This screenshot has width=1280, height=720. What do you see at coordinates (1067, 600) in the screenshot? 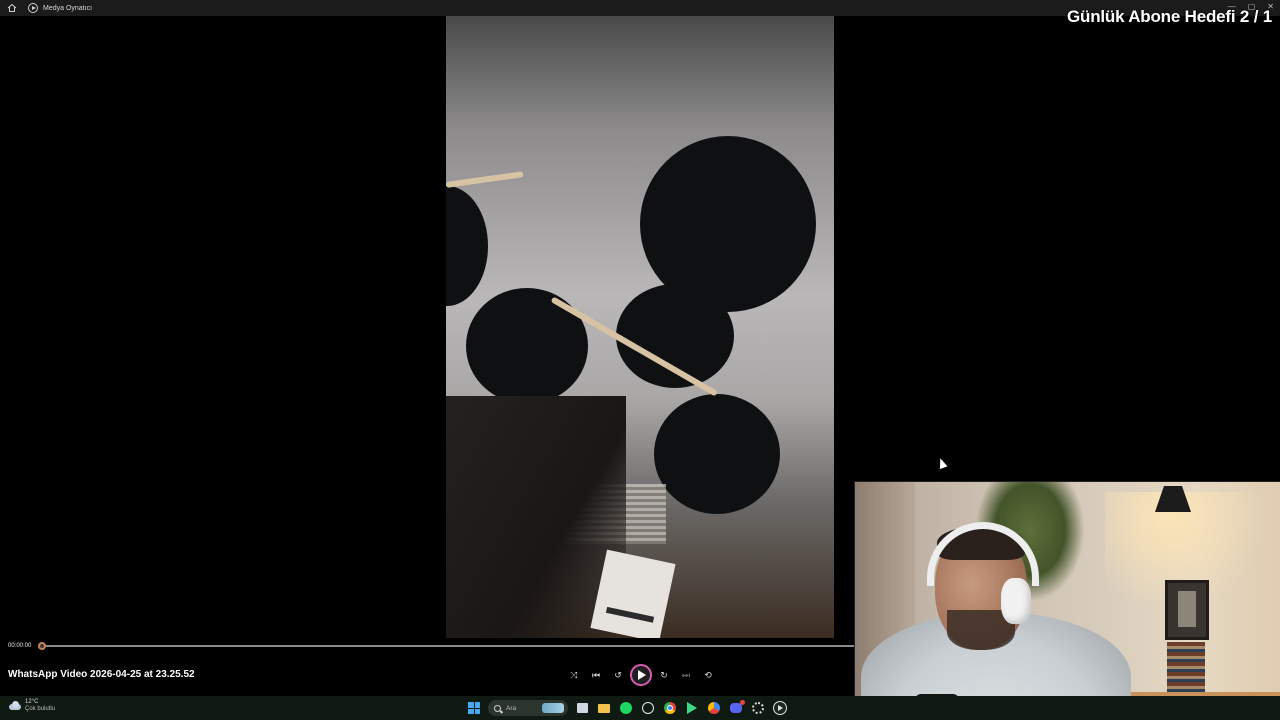
I see `webcam-overlay` at bounding box center [1067, 600].